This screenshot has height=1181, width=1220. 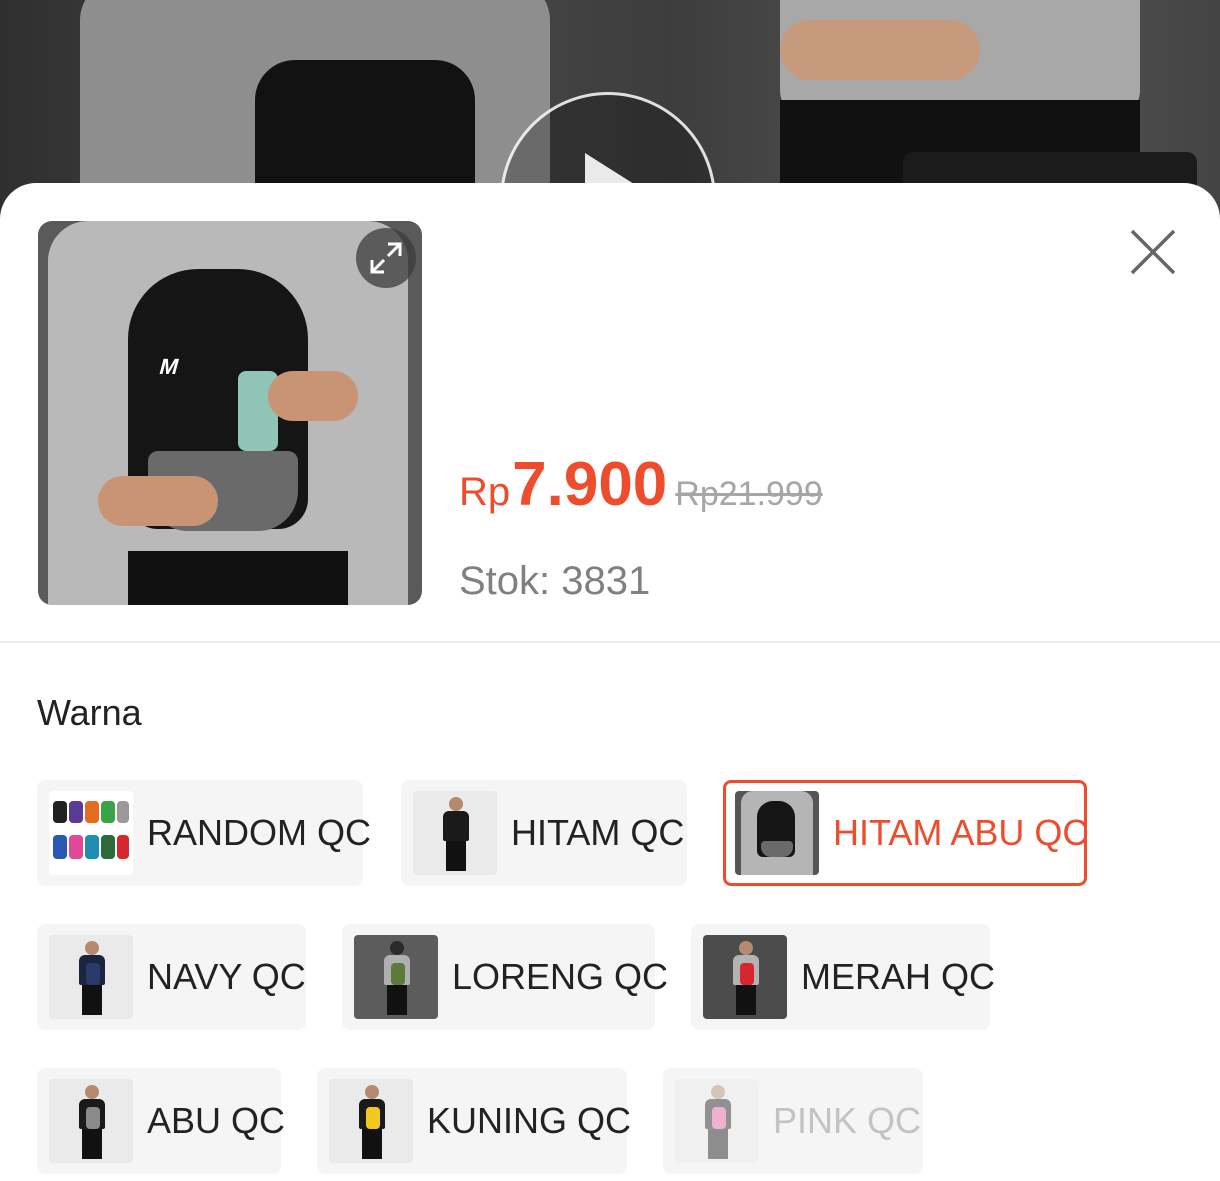 I want to click on variant-option-label: HITAM ABU QC, so click(x=961, y=832).